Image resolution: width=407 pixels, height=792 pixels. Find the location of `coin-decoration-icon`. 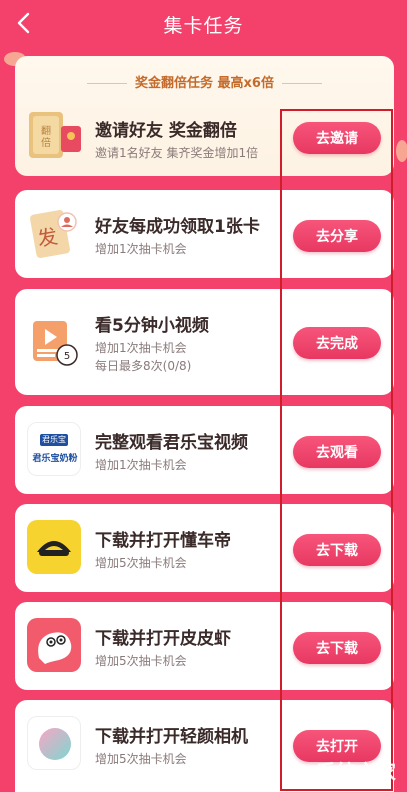

coin-decoration-icon is located at coordinates (401, 151).